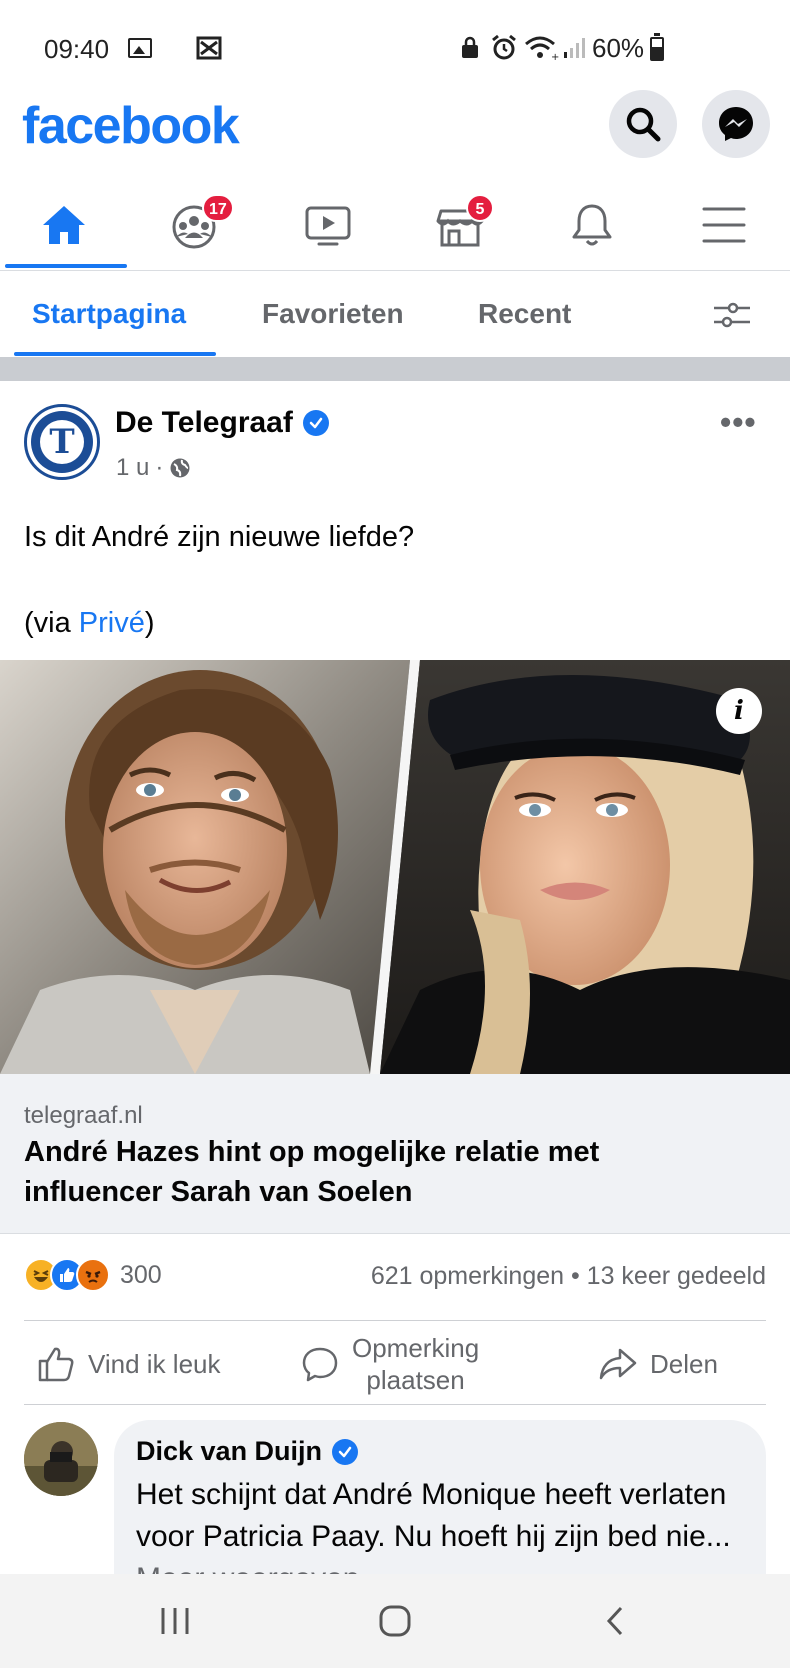 The image size is (790, 1668). Describe the element at coordinates (141, 1274) in the screenshot. I see `reaction-count: 300` at that location.